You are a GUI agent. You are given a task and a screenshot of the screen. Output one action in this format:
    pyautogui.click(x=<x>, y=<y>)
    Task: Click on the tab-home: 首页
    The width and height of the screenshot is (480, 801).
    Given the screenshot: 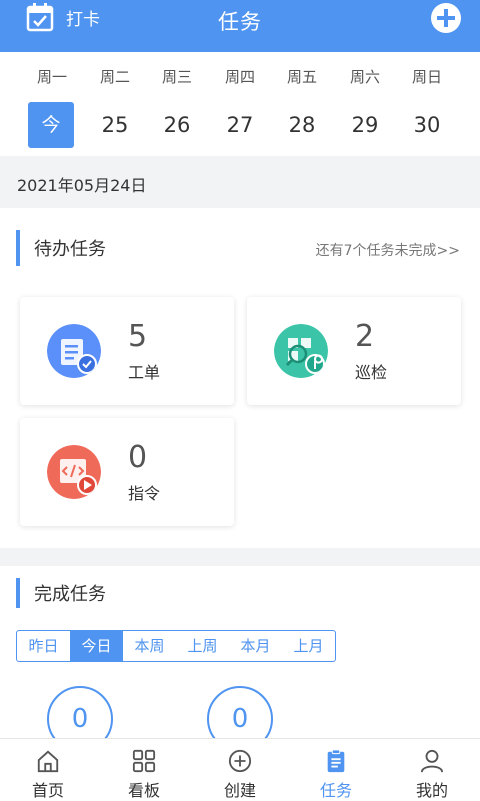 What is the action you would take?
    pyautogui.click(x=48, y=770)
    